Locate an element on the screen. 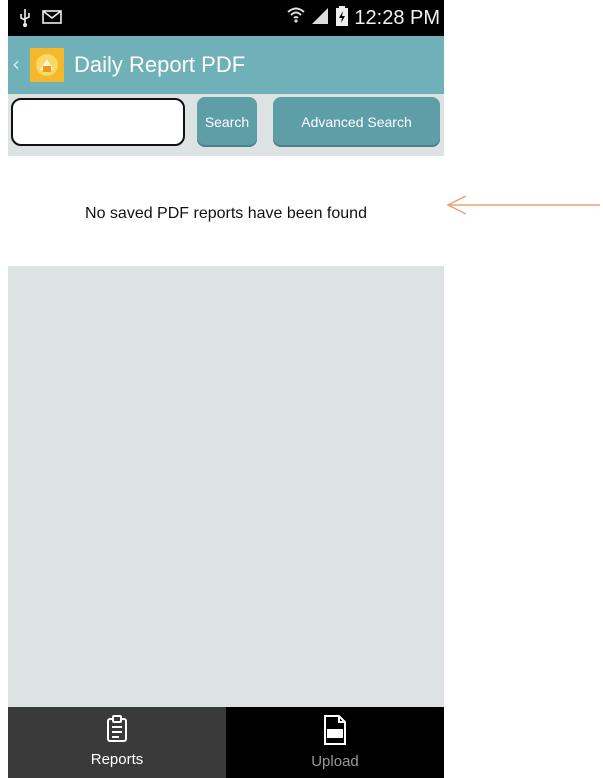 Image resolution: width=603 pixels, height=778 pixels. message-icon is located at coordinates (53, 20).